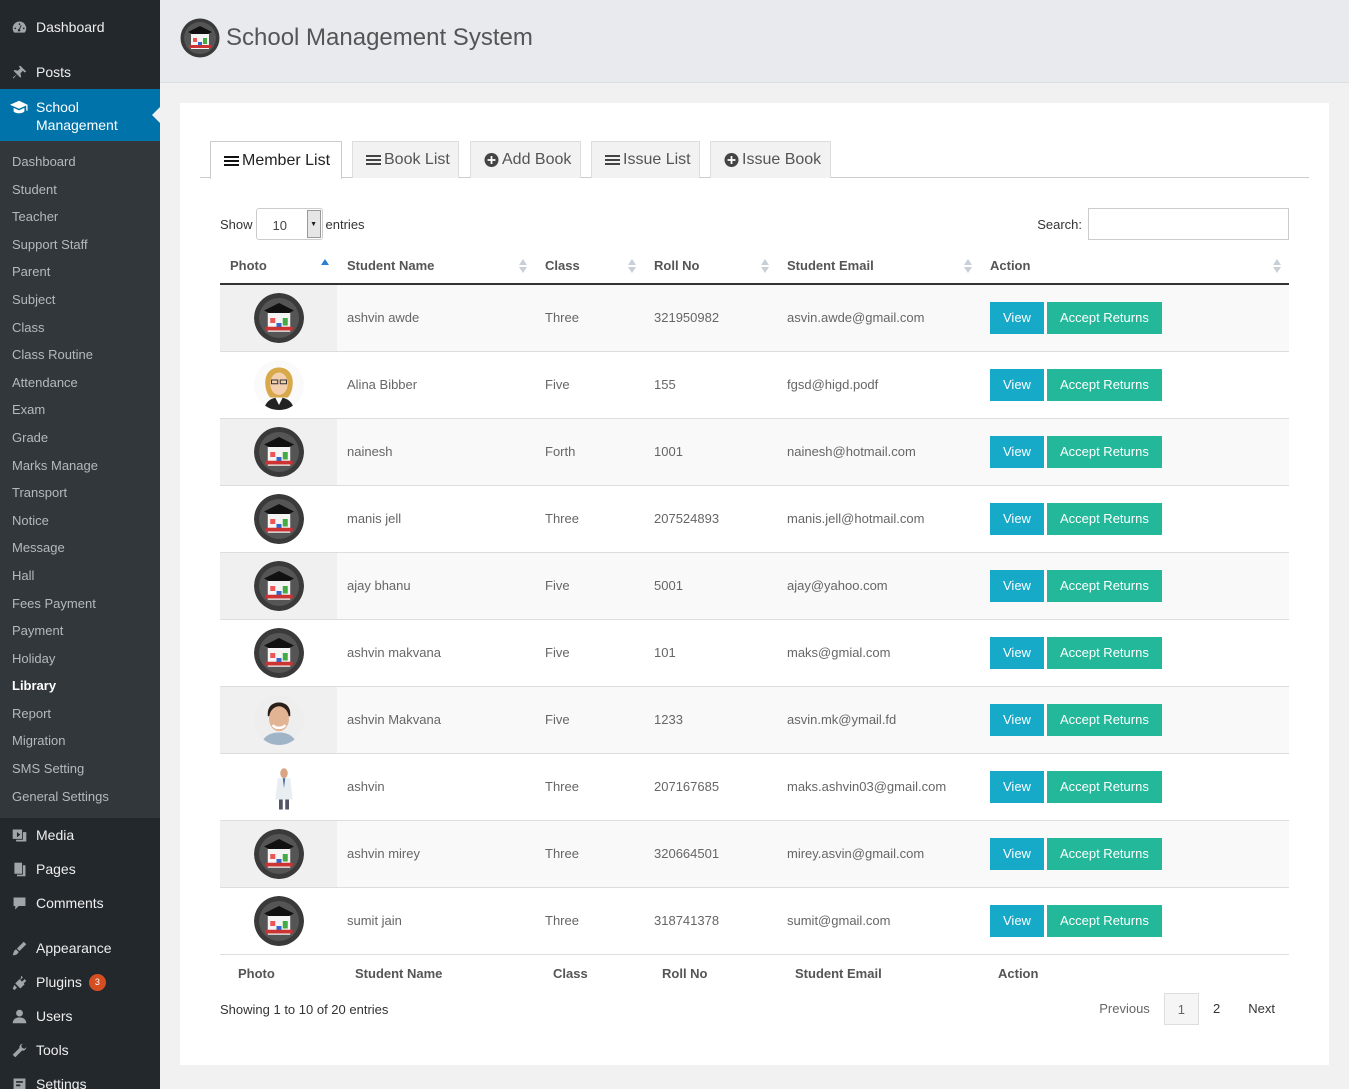 This screenshot has width=1349, height=1089. What do you see at coordinates (80, 438) in the screenshot?
I see `submenu-item-grade: Grade` at bounding box center [80, 438].